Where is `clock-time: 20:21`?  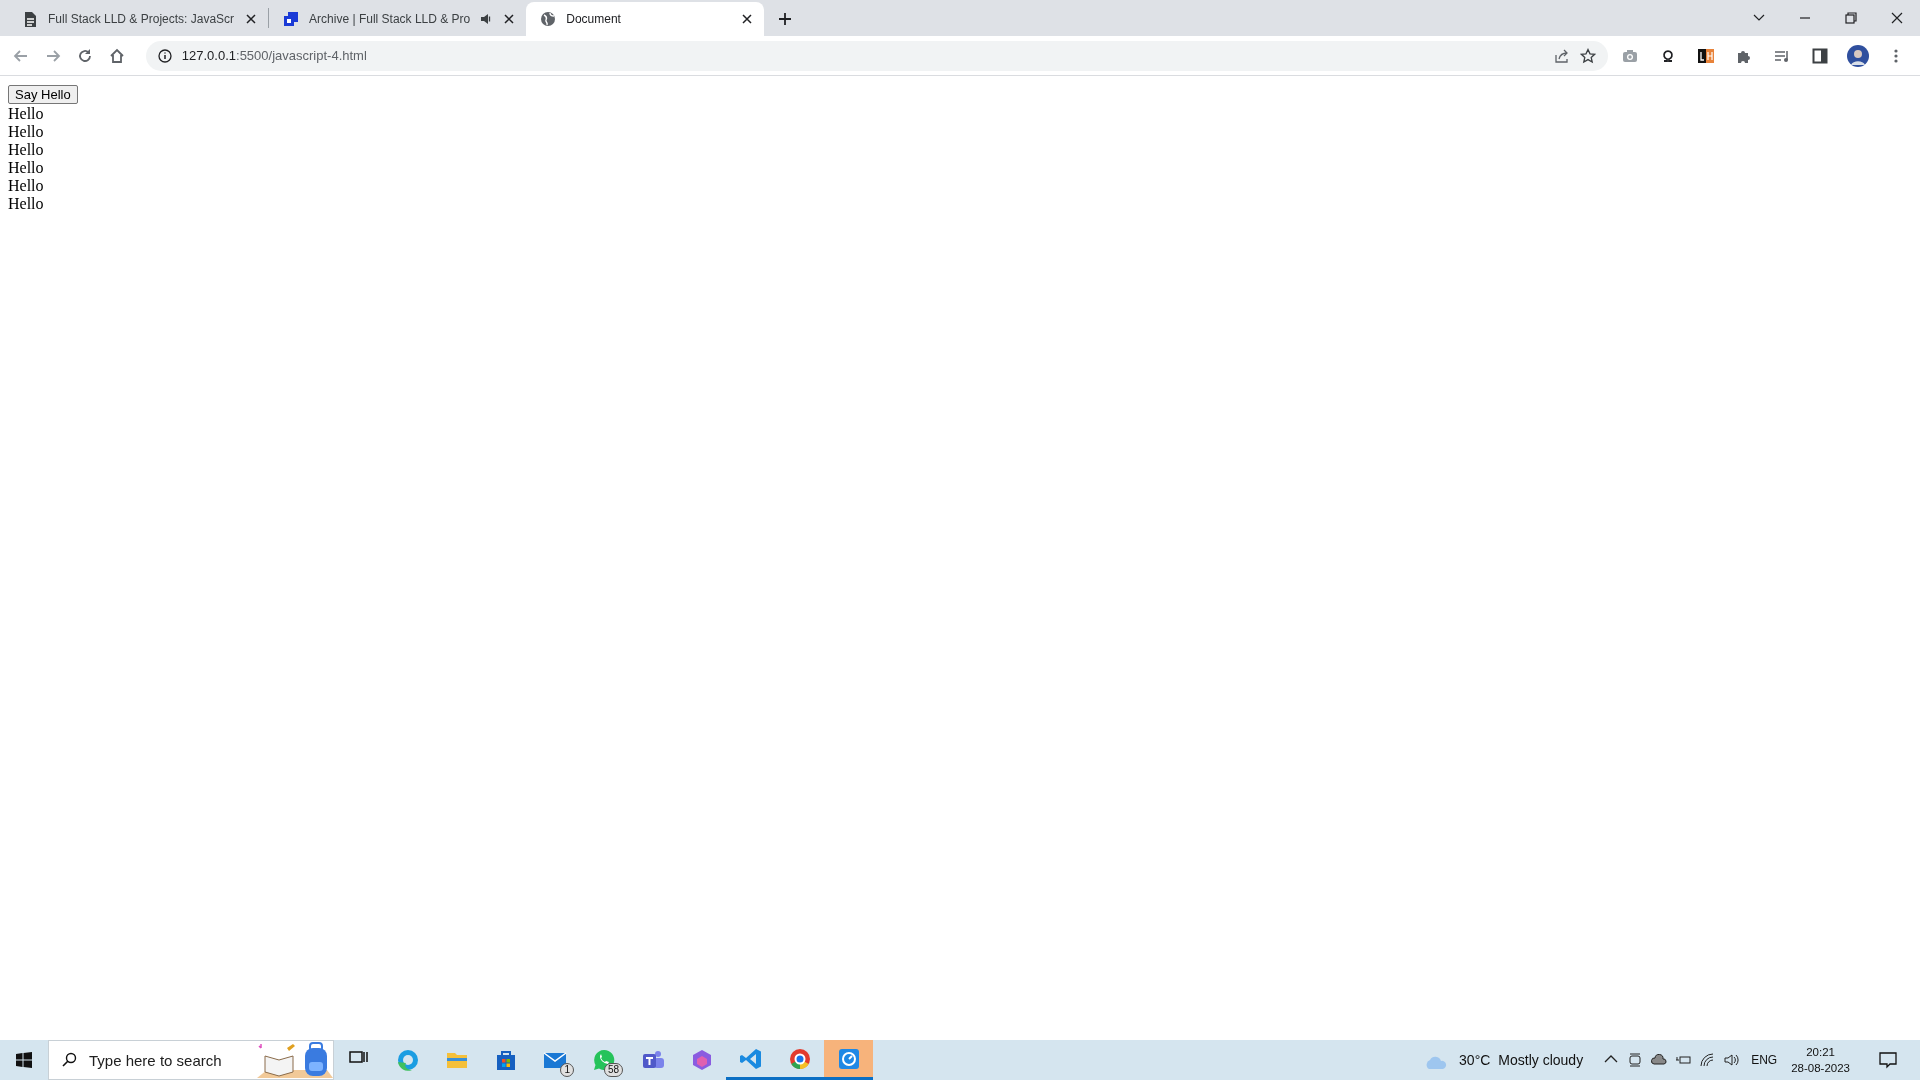
clock-time: 20:21 is located at coordinates (1820, 1052).